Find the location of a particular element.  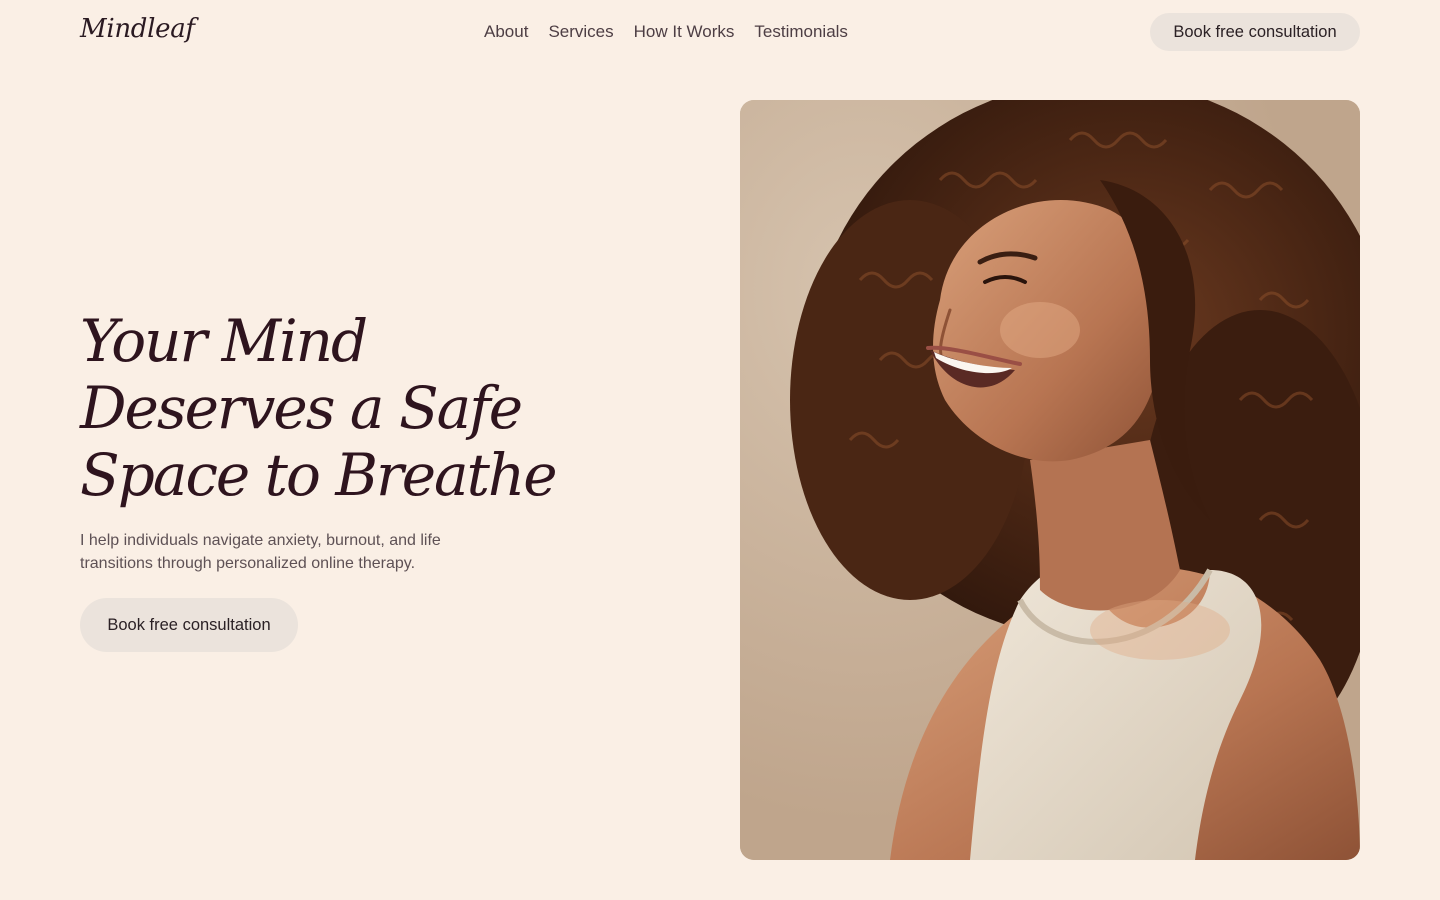

nav-link-testimonials: Testimonials is located at coordinates (801, 32).